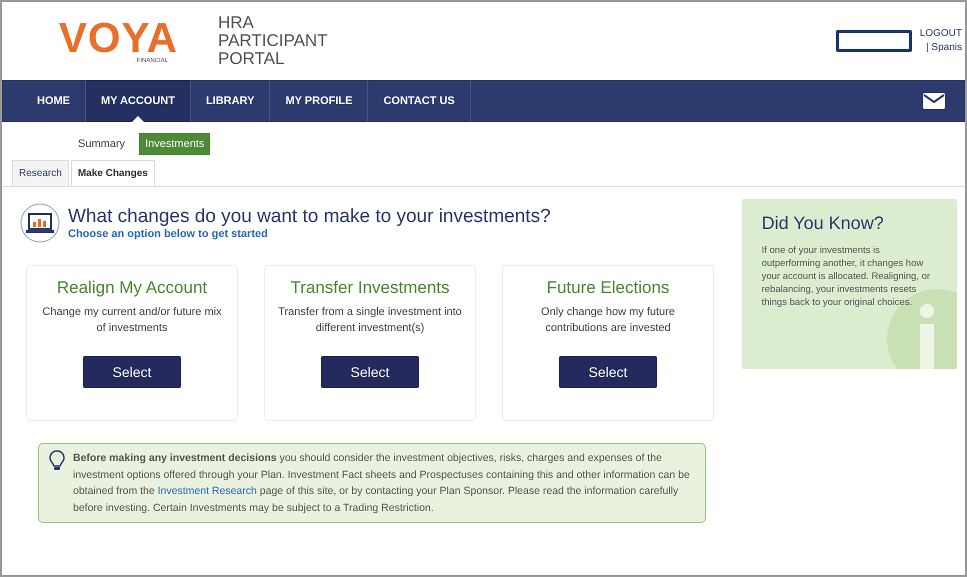  Describe the element at coordinates (608, 288) in the screenshot. I see `option-title: Future Elections` at that location.